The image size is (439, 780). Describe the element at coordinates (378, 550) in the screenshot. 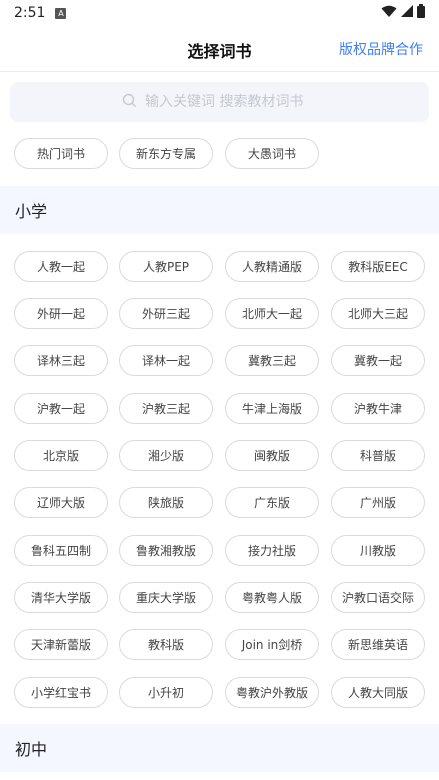

I see `book-chip: 川教版` at that location.